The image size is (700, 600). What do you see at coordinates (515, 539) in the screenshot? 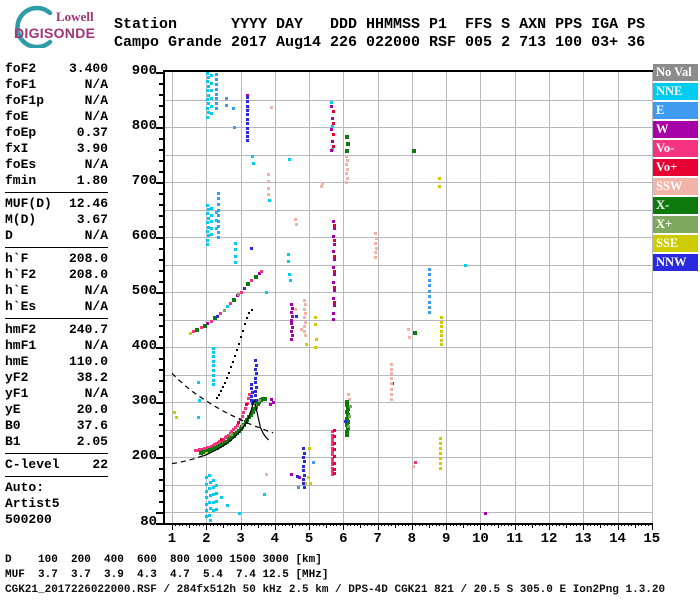
I see `x-axis-label: 11` at bounding box center [515, 539].